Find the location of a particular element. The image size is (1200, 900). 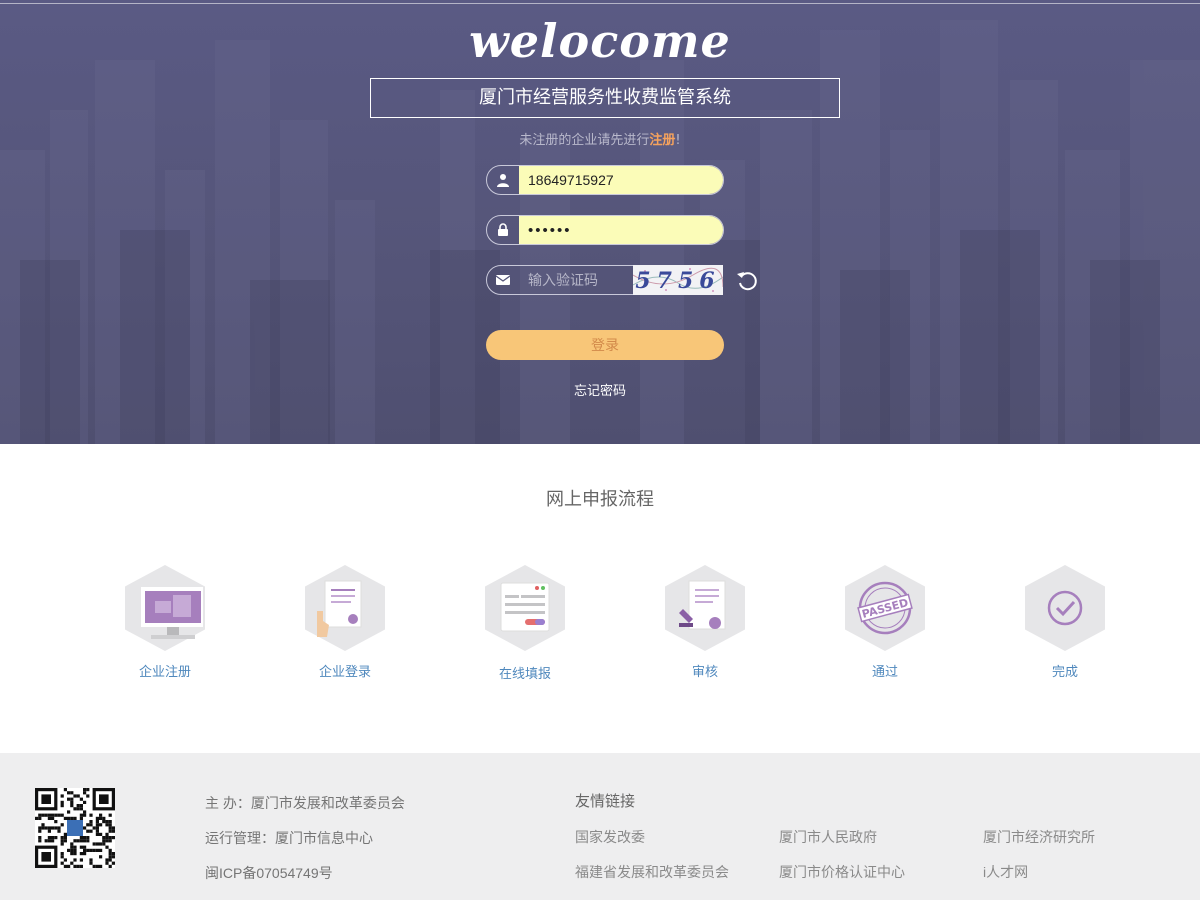

top-divider is located at coordinates (600, 3).